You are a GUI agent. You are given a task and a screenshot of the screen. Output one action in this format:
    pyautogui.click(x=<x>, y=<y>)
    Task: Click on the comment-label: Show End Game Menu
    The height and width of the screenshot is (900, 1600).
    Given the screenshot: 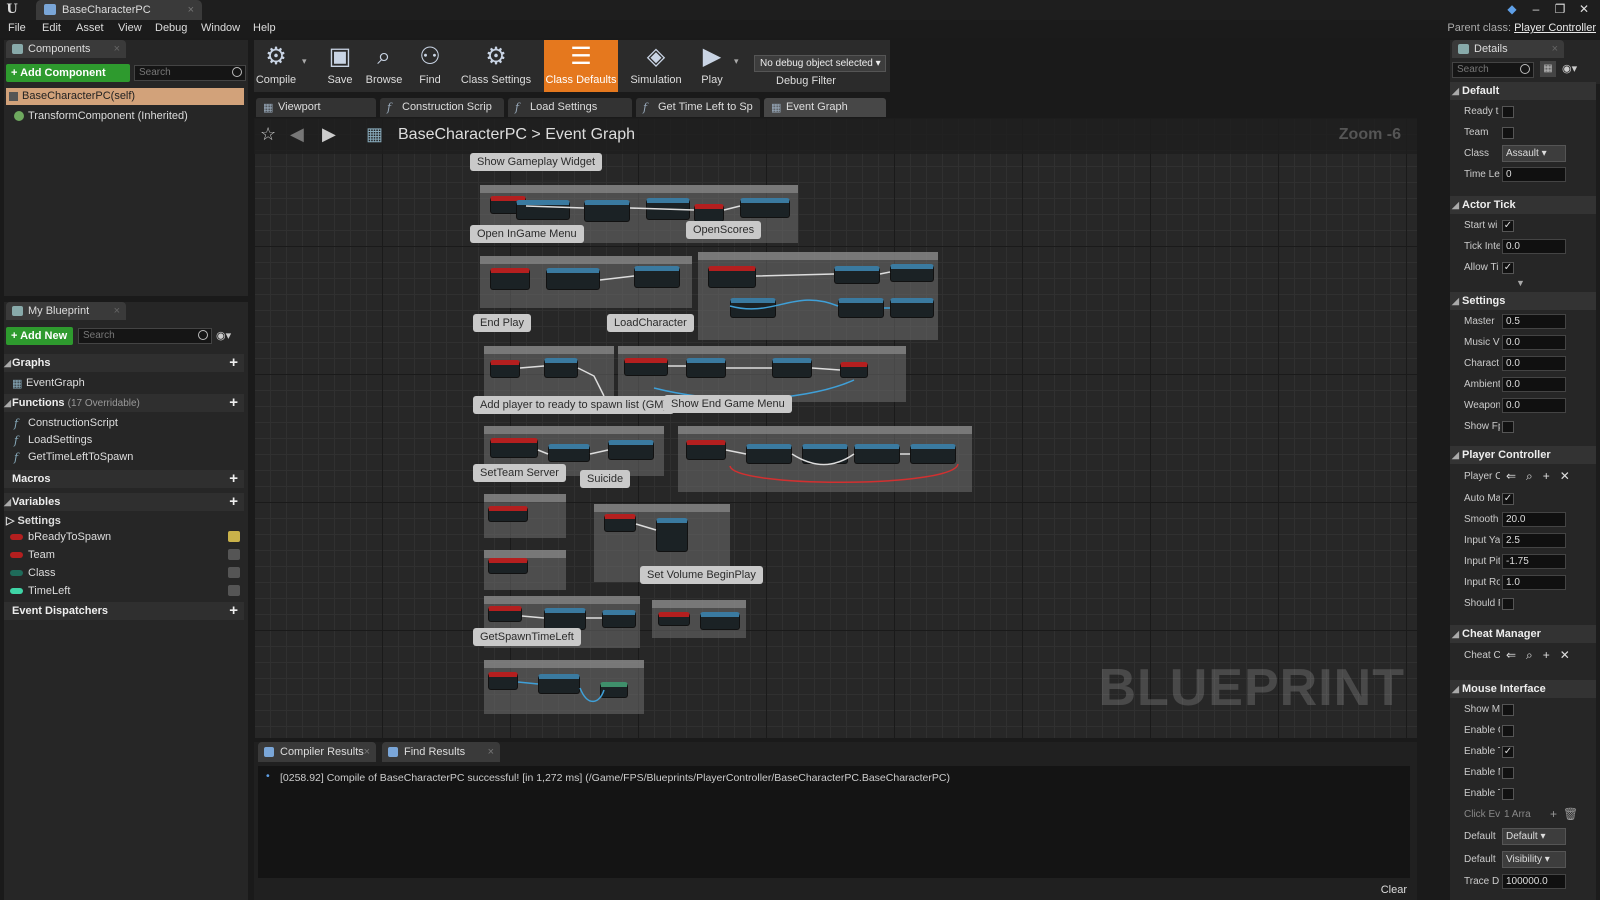 What is the action you would take?
    pyautogui.click(x=728, y=404)
    